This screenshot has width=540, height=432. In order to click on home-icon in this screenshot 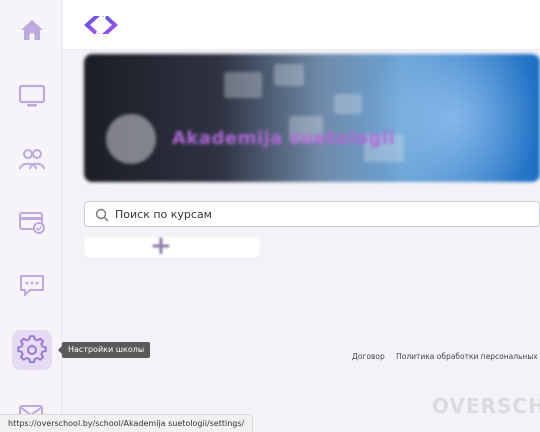, I will do `click(32, 30)`.